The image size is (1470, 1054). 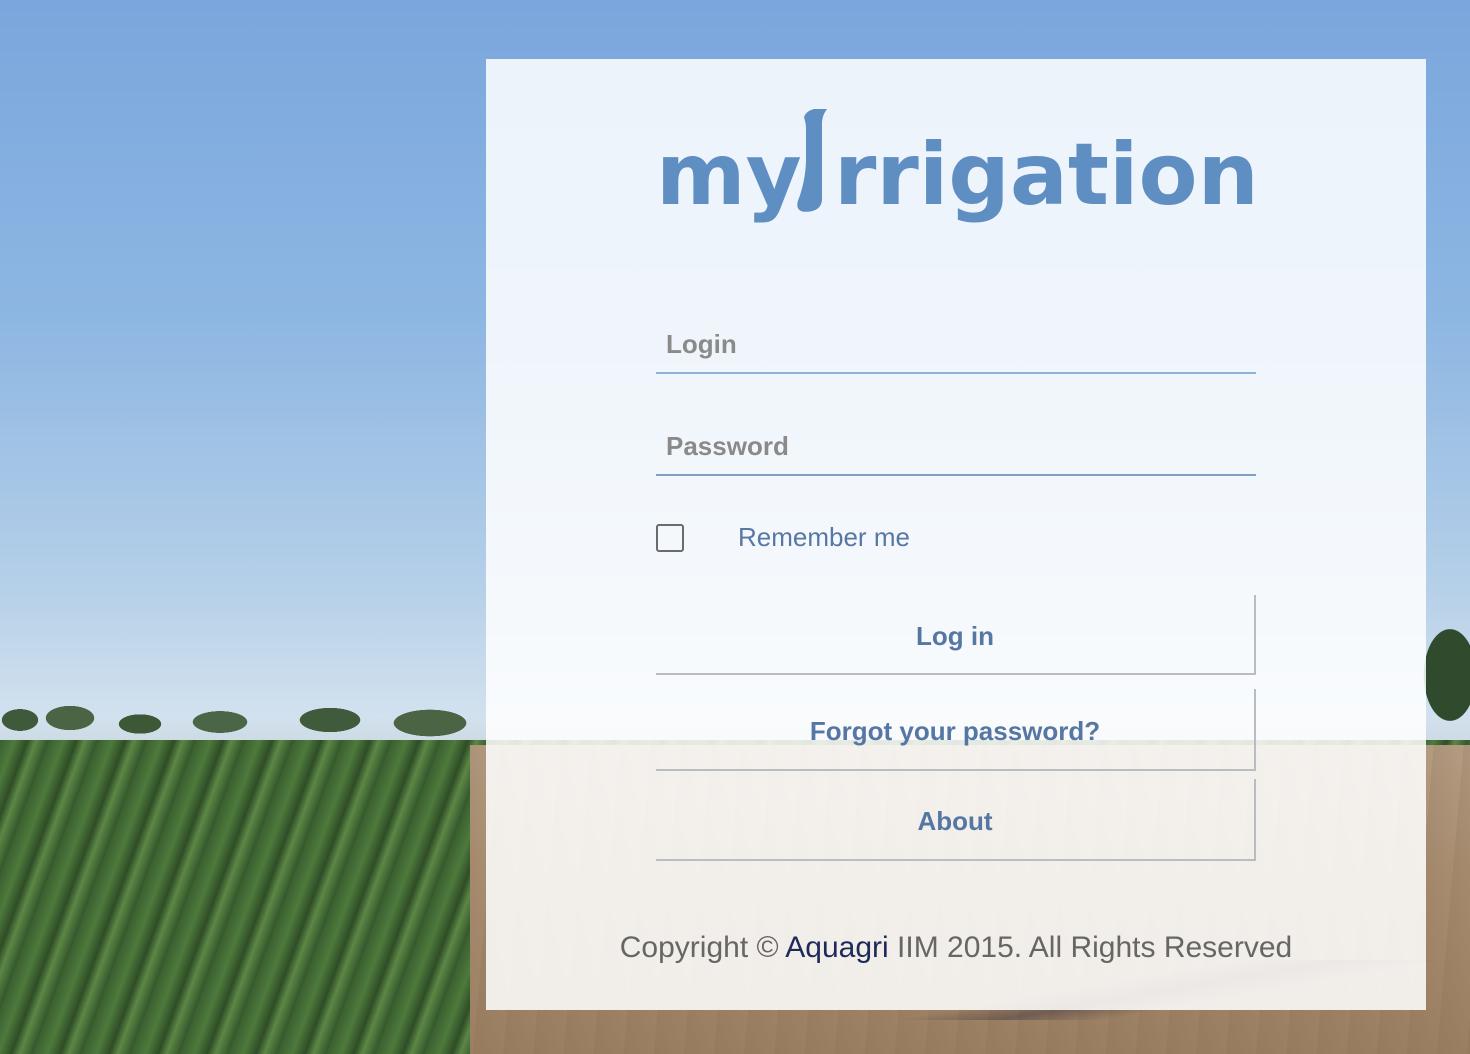 What do you see at coordinates (956, 730) in the screenshot?
I see `forgot-password-button: Forgot your password?` at bounding box center [956, 730].